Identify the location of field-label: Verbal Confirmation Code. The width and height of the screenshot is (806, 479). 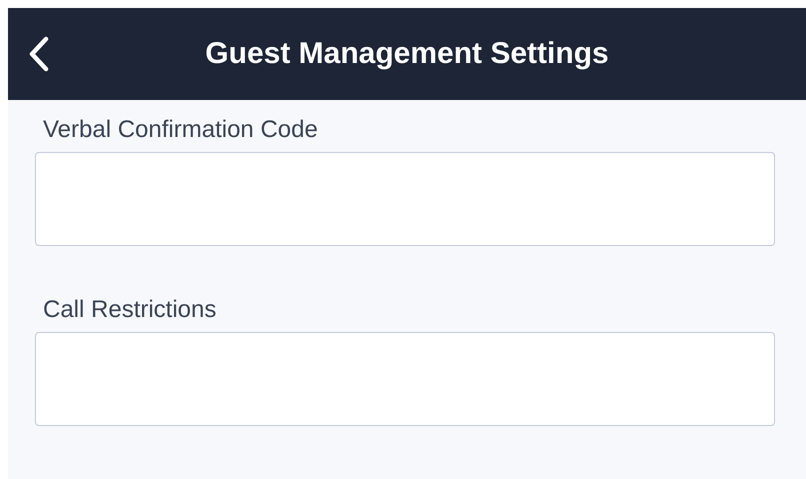
(181, 130).